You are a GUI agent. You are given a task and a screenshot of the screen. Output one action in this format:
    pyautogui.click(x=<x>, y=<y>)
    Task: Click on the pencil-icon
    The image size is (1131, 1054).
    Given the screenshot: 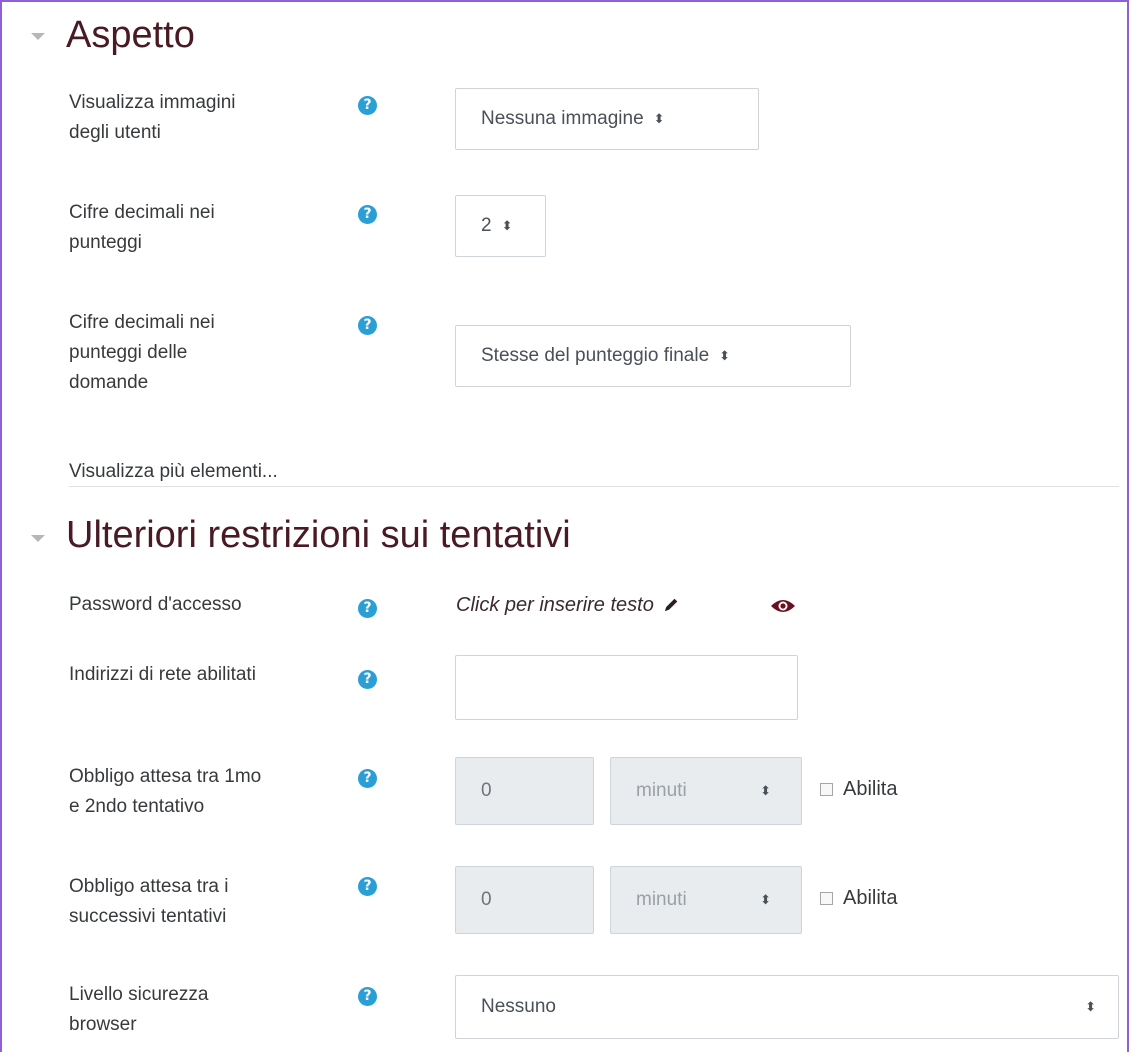 What is the action you would take?
    pyautogui.click(x=671, y=605)
    